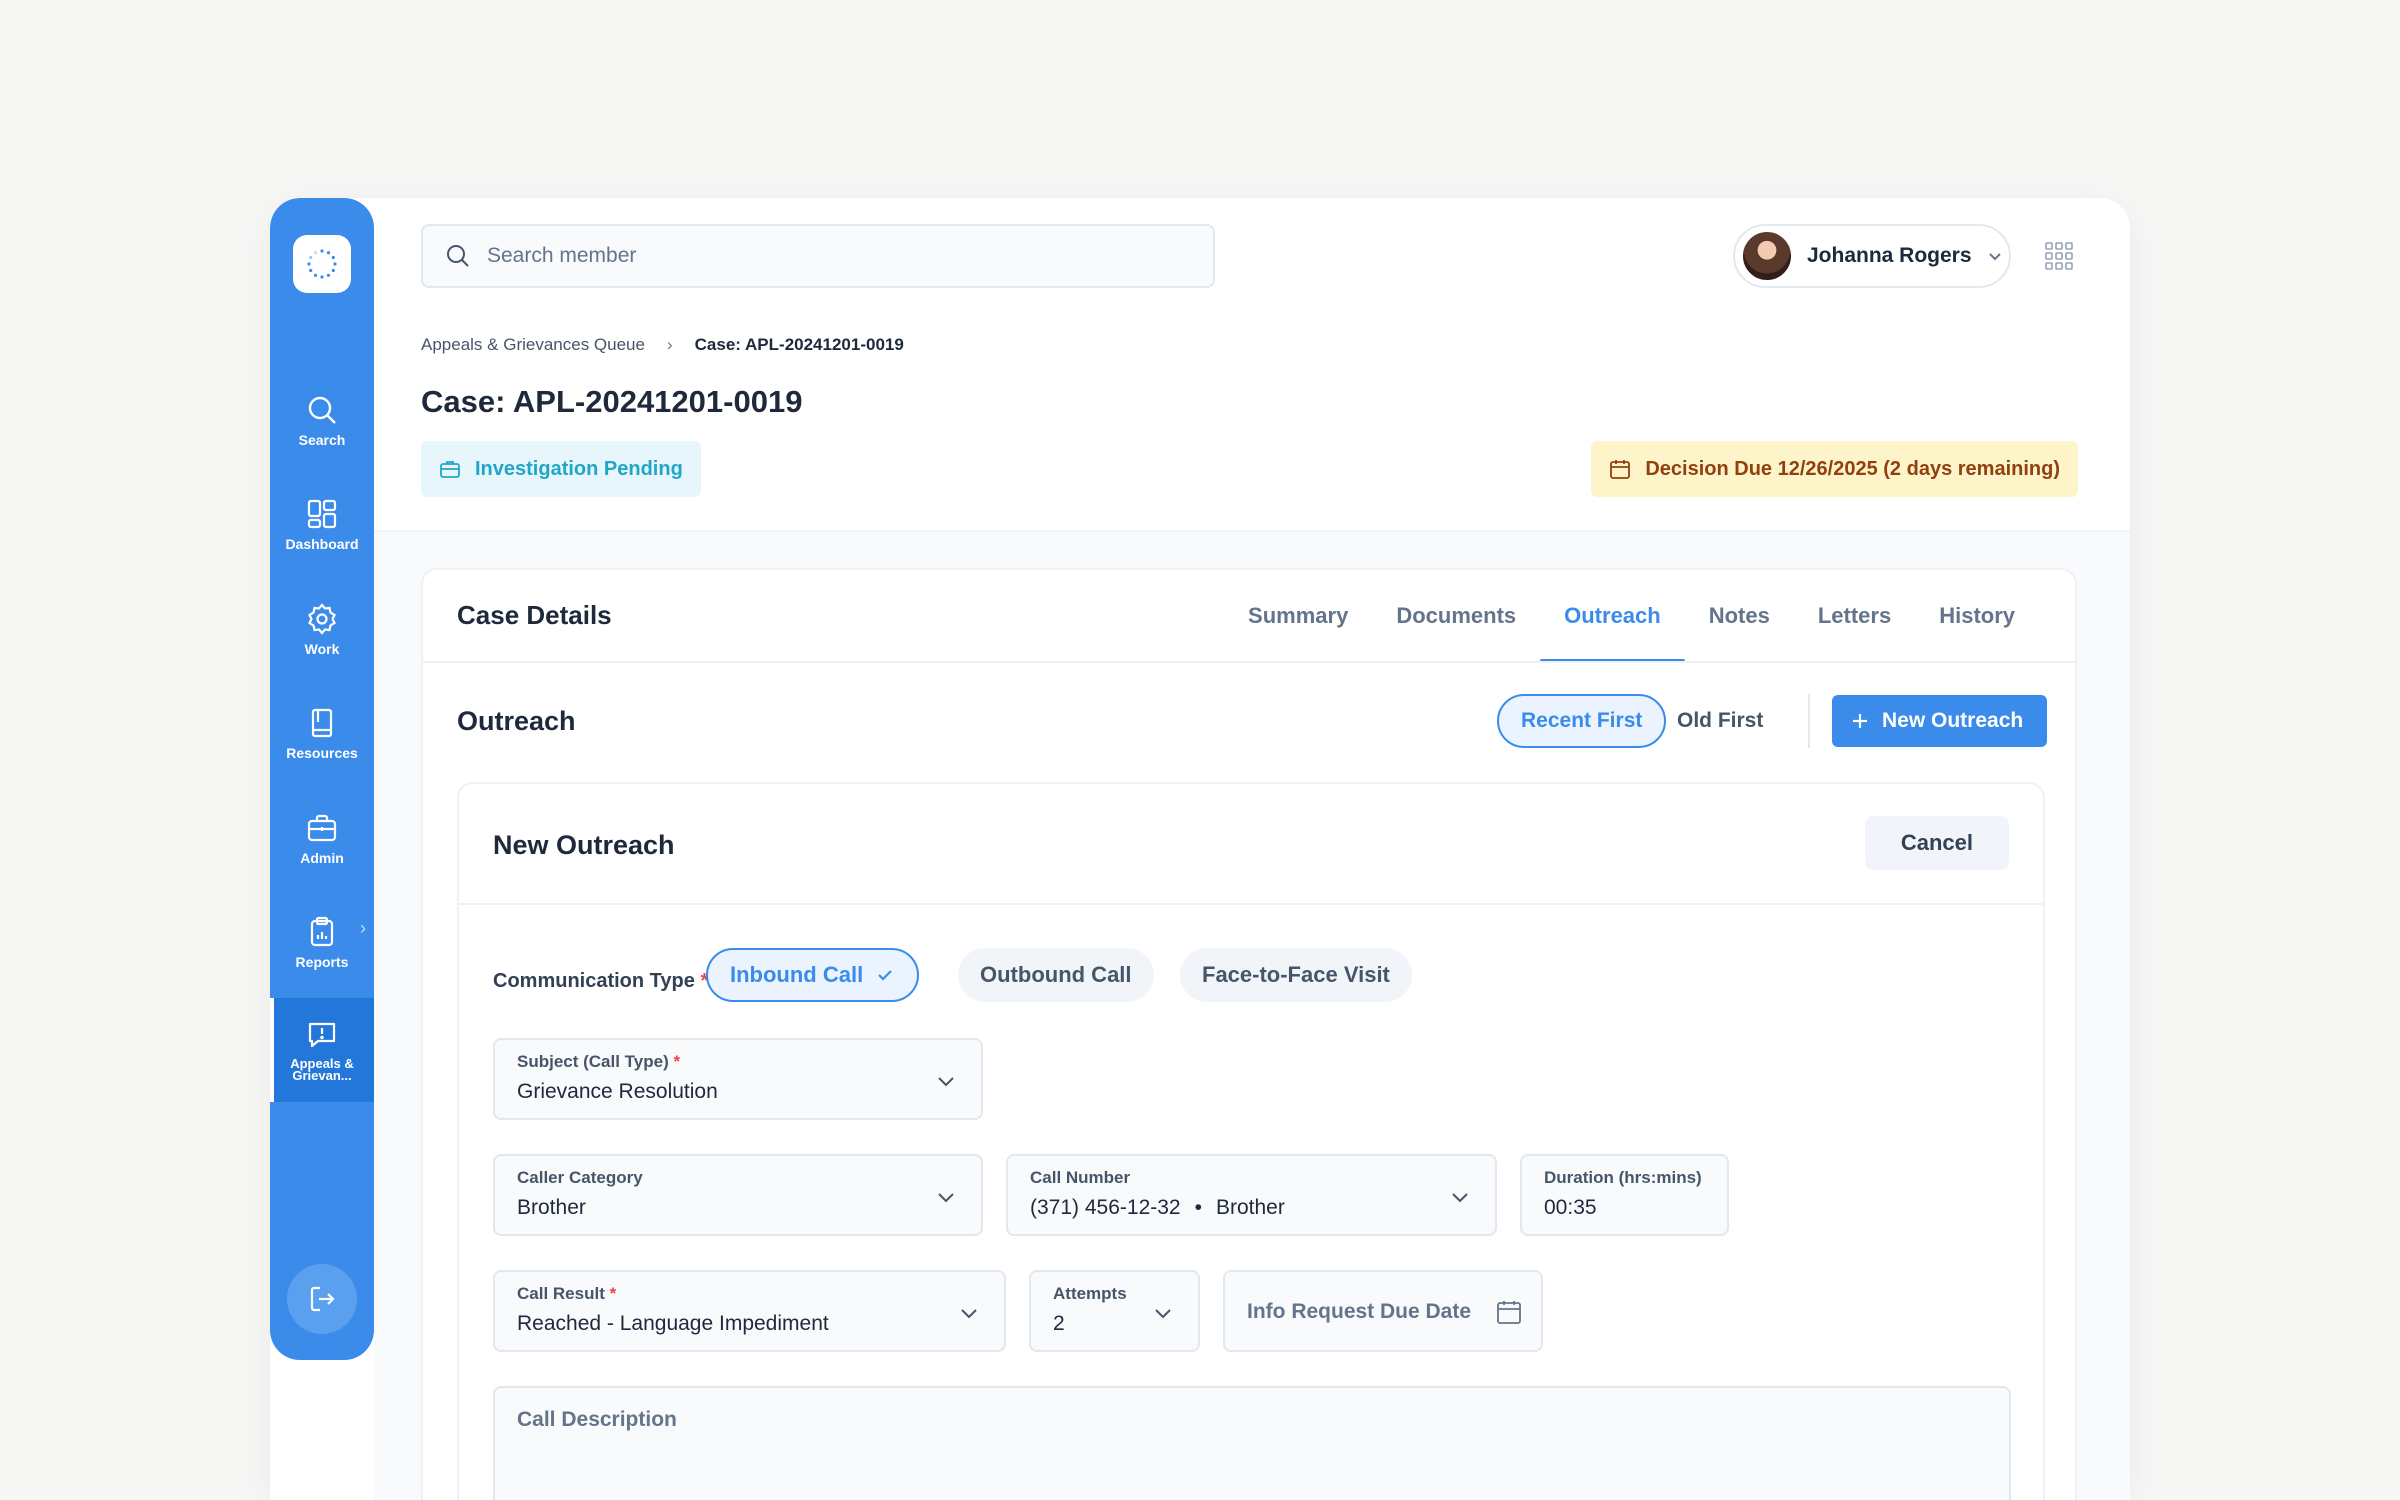 This screenshot has width=2400, height=1500. Describe the element at coordinates (1252, 1443) in the screenshot. I see `call-description-textarea: Call Description` at that location.